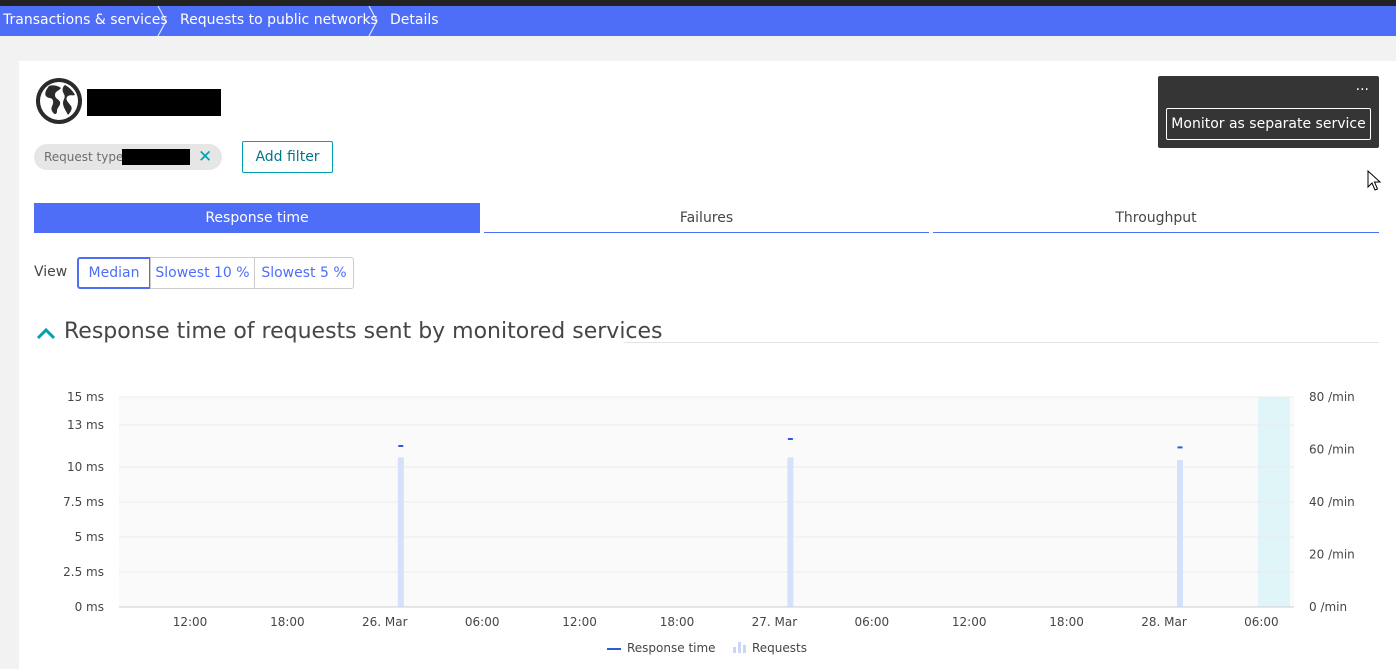  Describe the element at coordinates (287, 157) in the screenshot. I see `add-filter-button: Add filter` at that location.